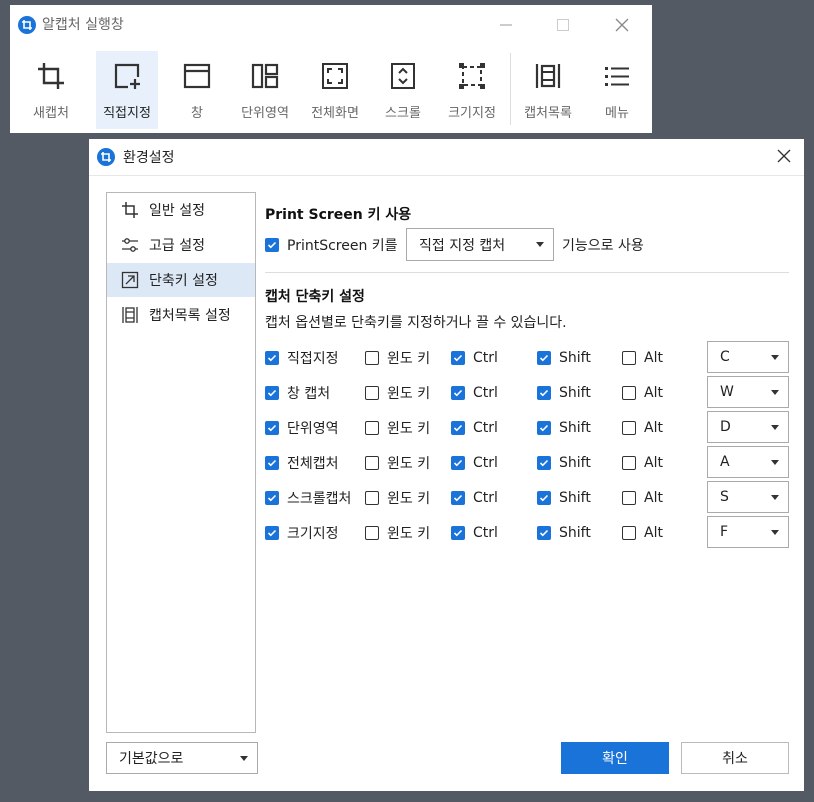 The height and width of the screenshot is (802, 814). What do you see at coordinates (725, 357) in the screenshot?
I see `hotkey-key-value: C` at bounding box center [725, 357].